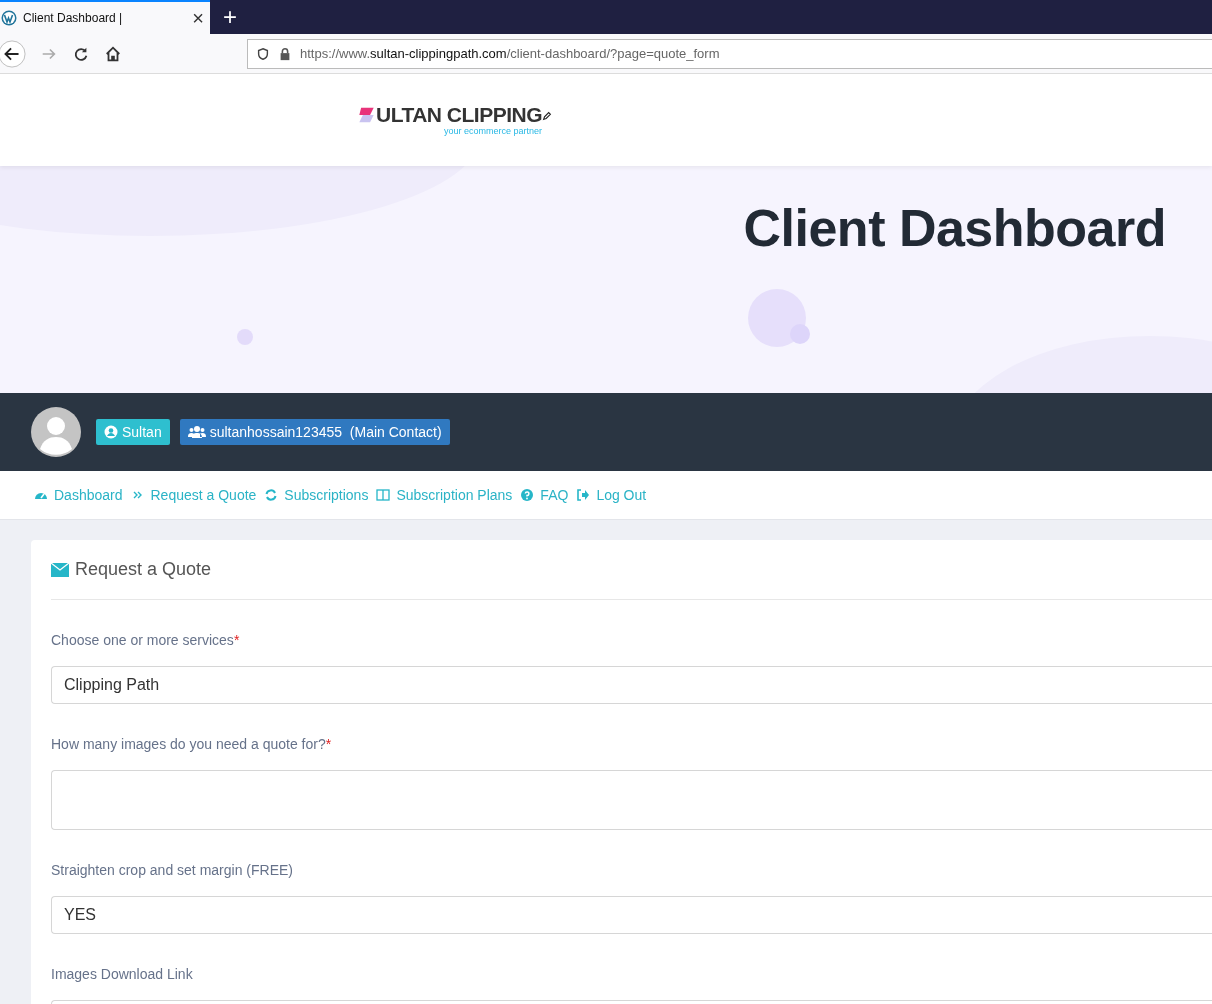  What do you see at coordinates (198, 18) in the screenshot?
I see `close-tab-button: ×` at bounding box center [198, 18].